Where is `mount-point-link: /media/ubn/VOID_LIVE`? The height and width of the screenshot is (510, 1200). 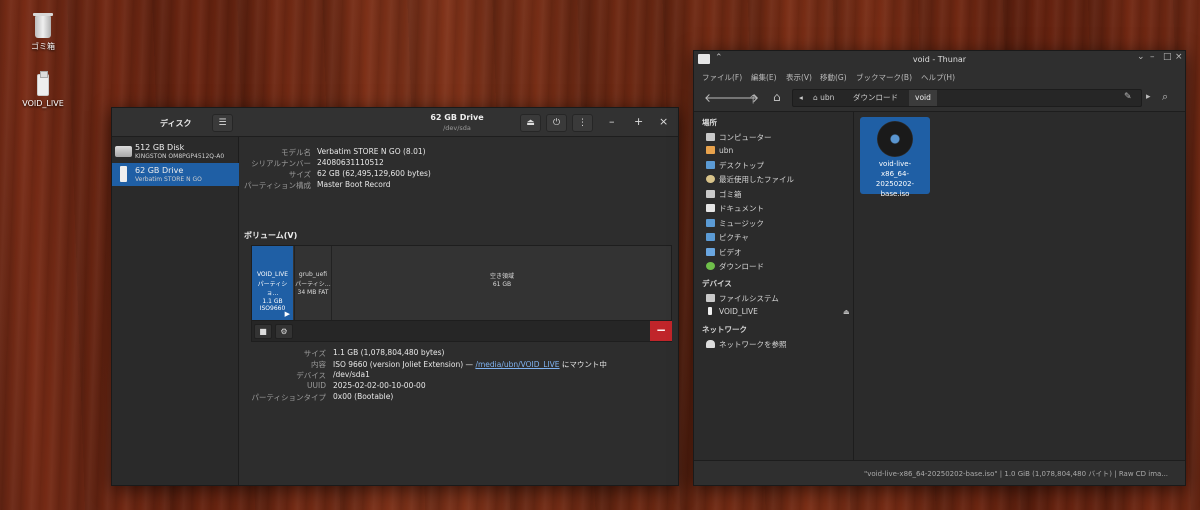
mount-point-link: /media/ubn/VOID_LIVE is located at coordinates (517, 364).